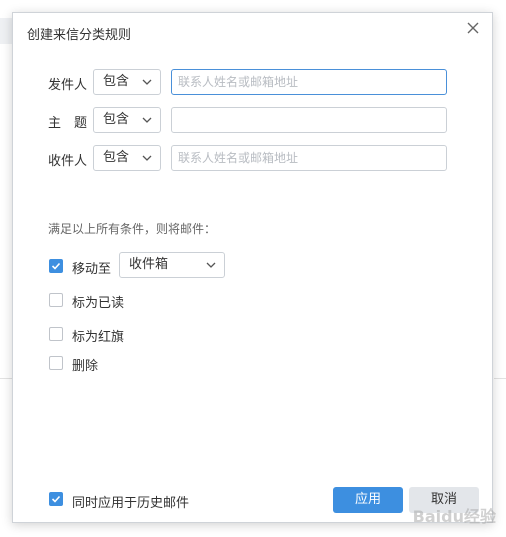  I want to click on sender-operator-select: 包含, so click(127, 82).